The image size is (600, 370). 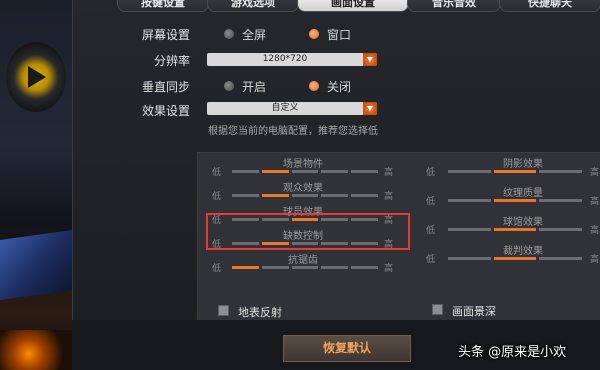 I want to click on reset-default-button: 恢复默认, so click(x=347, y=348).